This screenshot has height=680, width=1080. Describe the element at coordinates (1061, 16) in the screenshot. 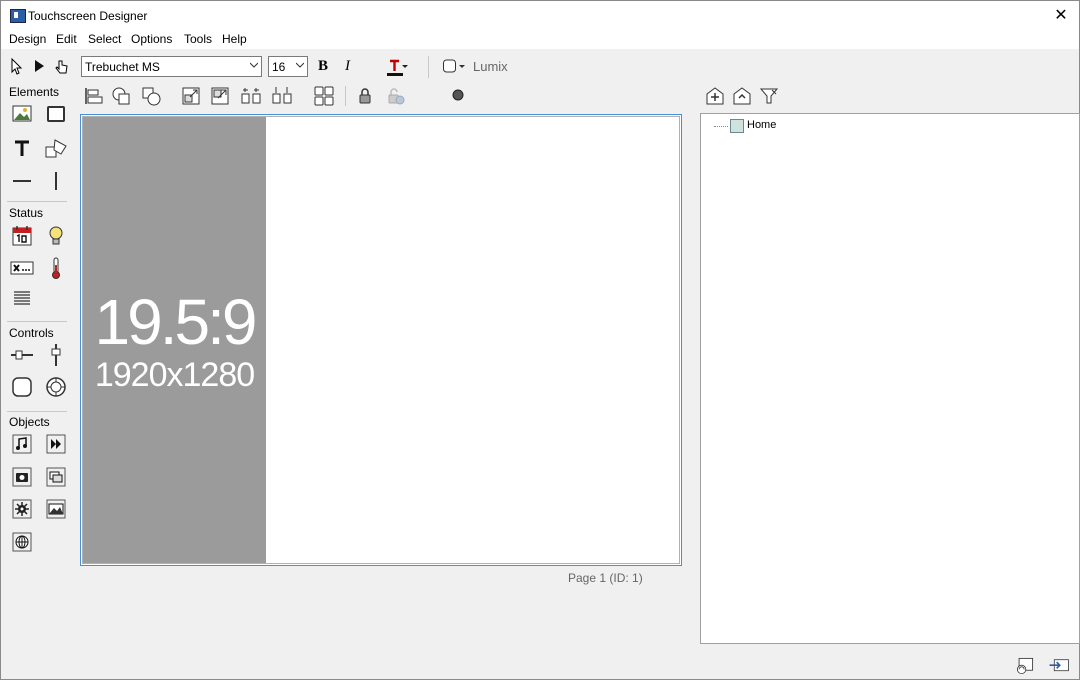

I see `close-button: ✕` at that location.